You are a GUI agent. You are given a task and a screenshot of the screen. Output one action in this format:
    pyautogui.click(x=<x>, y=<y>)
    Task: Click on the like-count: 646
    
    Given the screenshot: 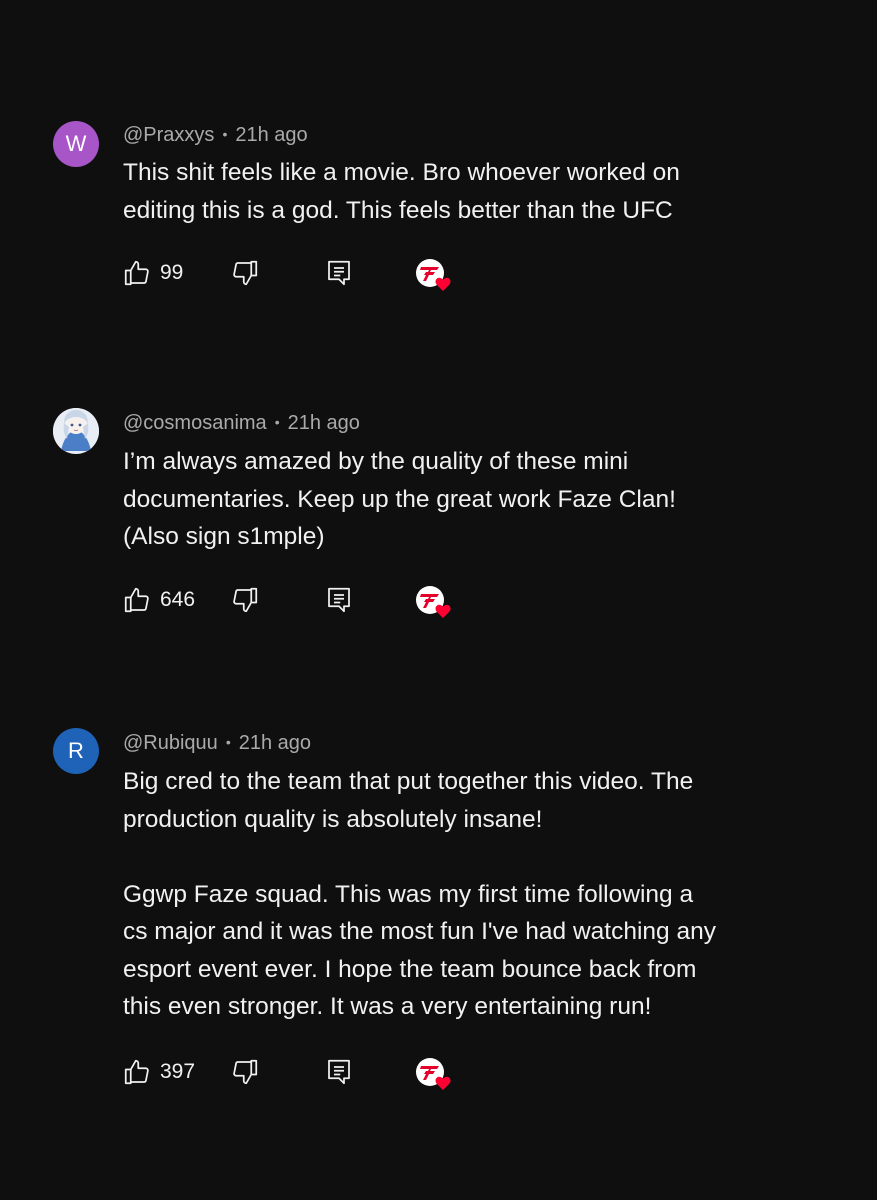 What is the action you would take?
    pyautogui.click(x=178, y=599)
    